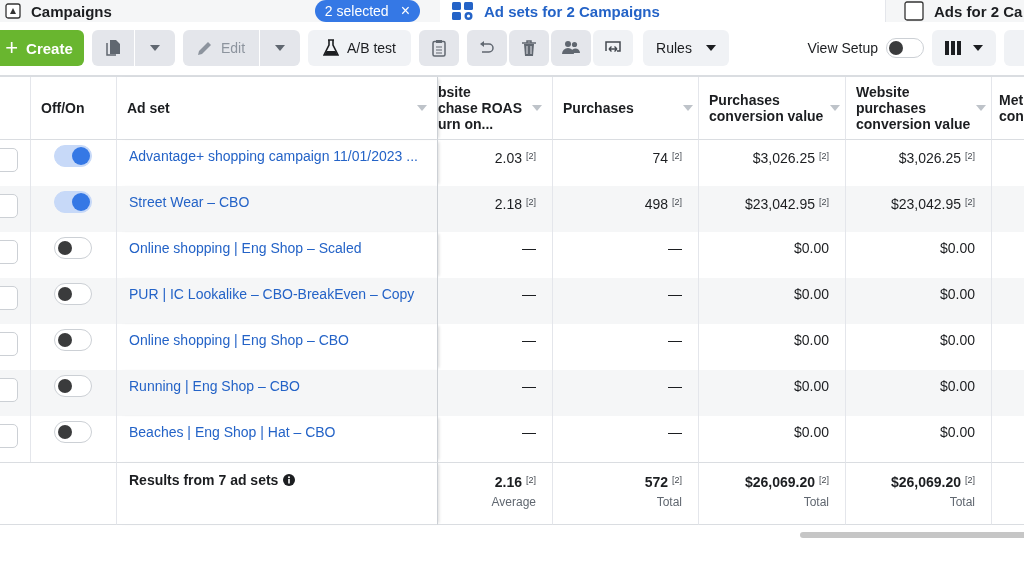  Describe the element at coordinates (331, 48) in the screenshot. I see `flask-icon` at that location.